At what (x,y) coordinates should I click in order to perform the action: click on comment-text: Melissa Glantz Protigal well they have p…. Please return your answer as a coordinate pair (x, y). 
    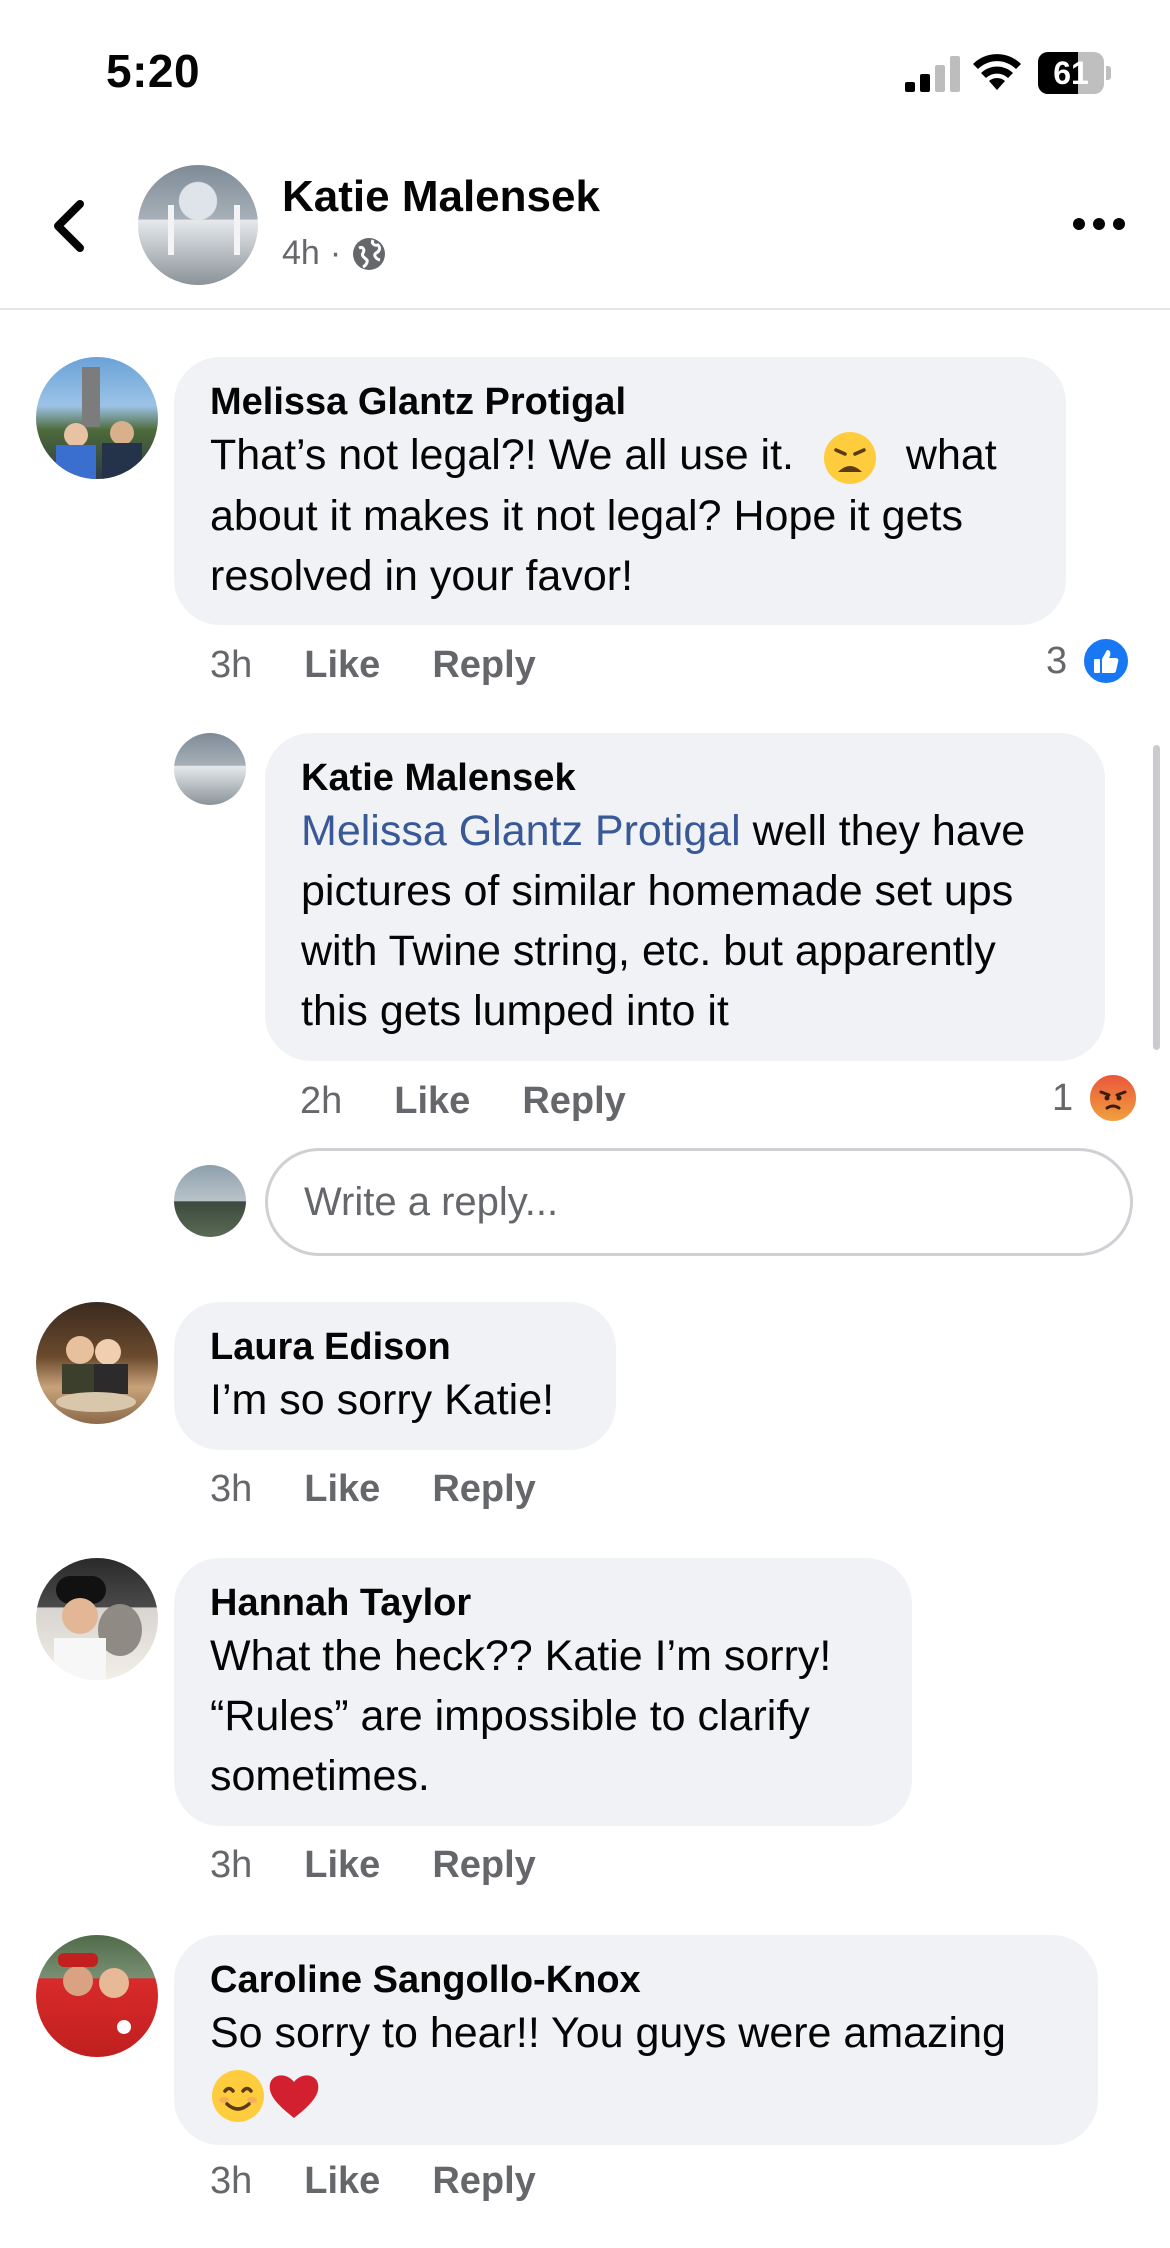
    Looking at the image, I should click on (663, 921).